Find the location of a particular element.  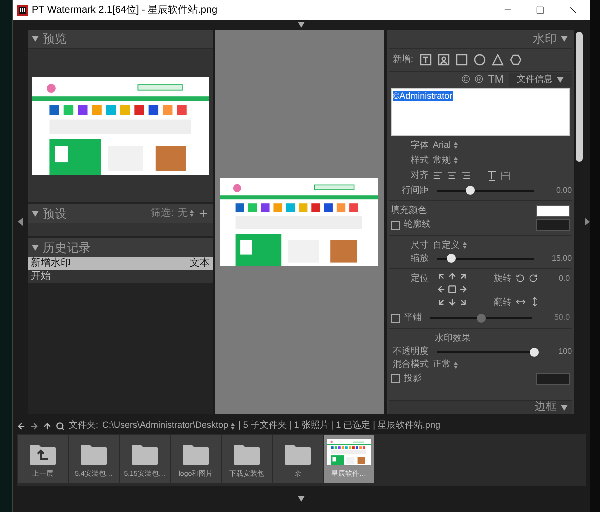

panel-title: 预设 is located at coordinates (54, 214).